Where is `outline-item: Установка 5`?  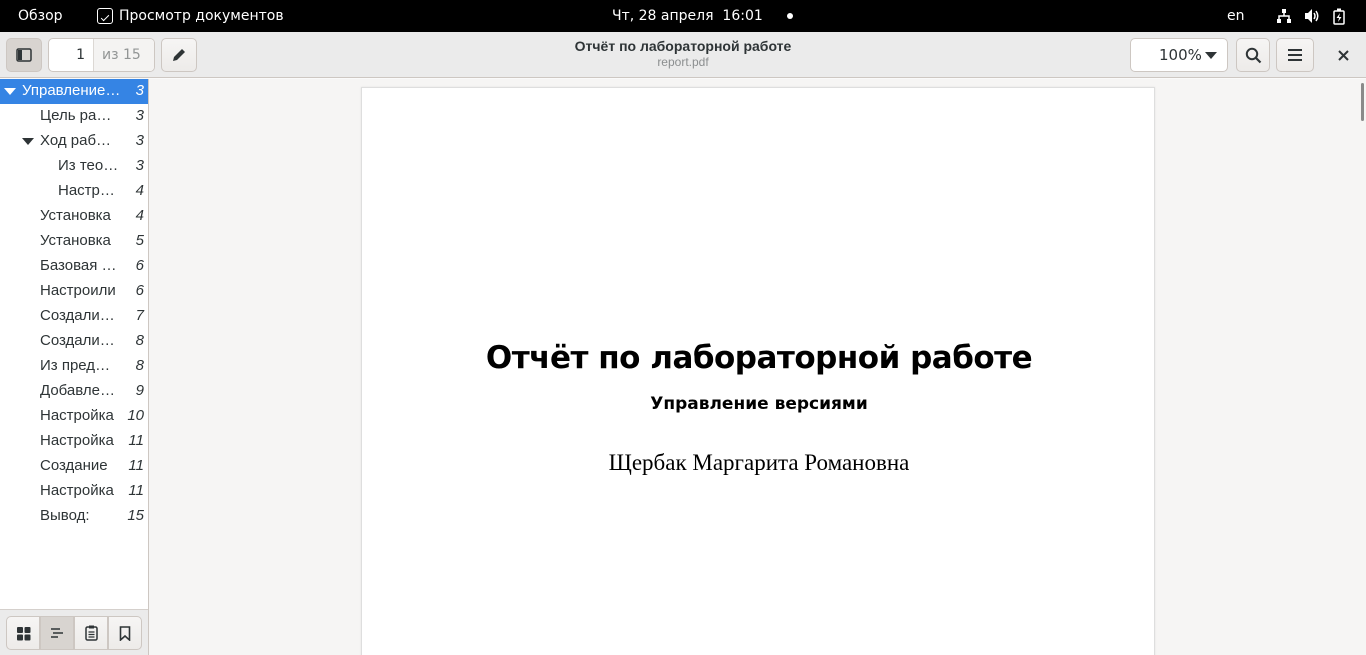
outline-item: Установка 5 is located at coordinates (74, 241).